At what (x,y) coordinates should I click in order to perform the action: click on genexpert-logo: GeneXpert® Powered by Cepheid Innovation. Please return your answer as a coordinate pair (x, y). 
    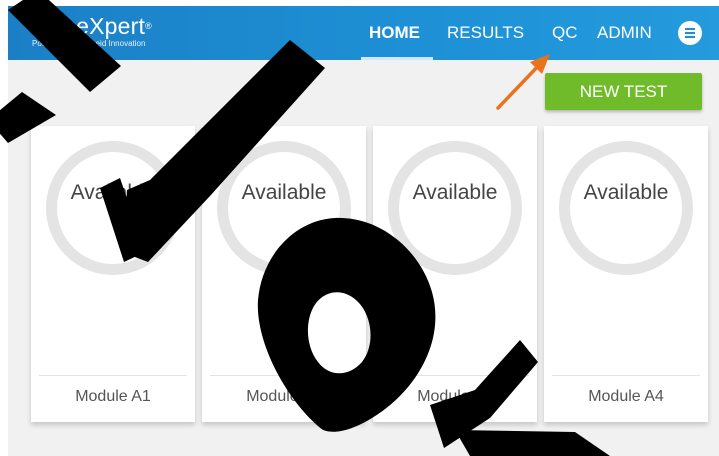
    Looking at the image, I should click on (92, 30).